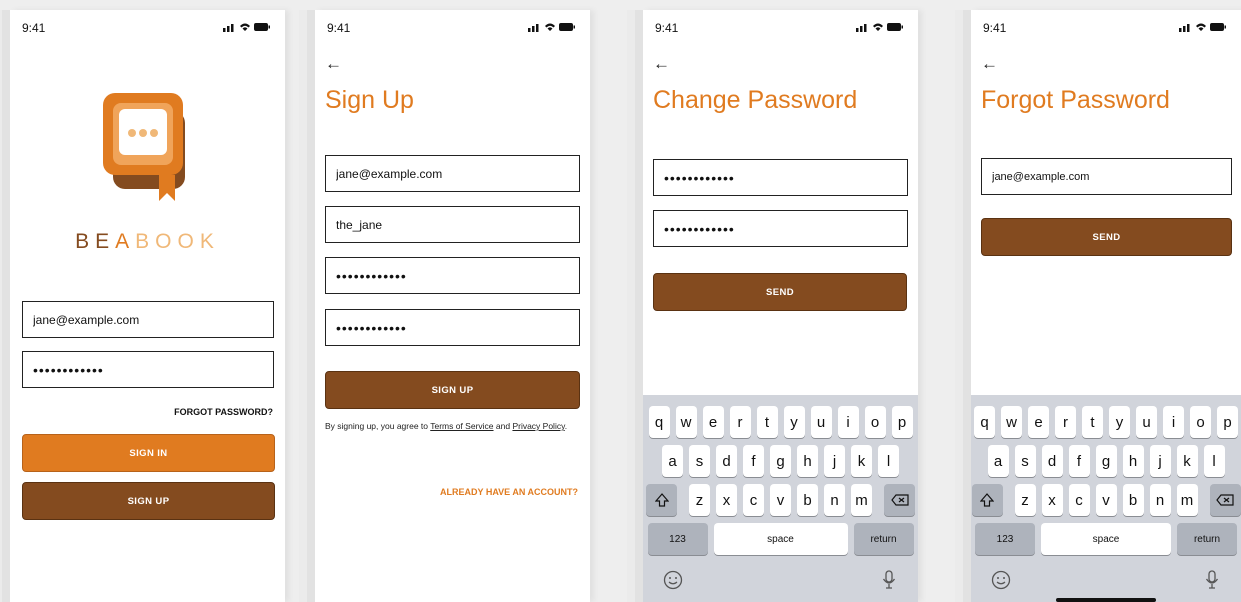 This screenshot has width=1241, height=602. Describe the element at coordinates (461, 426) in the screenshot. I see `terms-of-service-link: Terms of Service` at that location.